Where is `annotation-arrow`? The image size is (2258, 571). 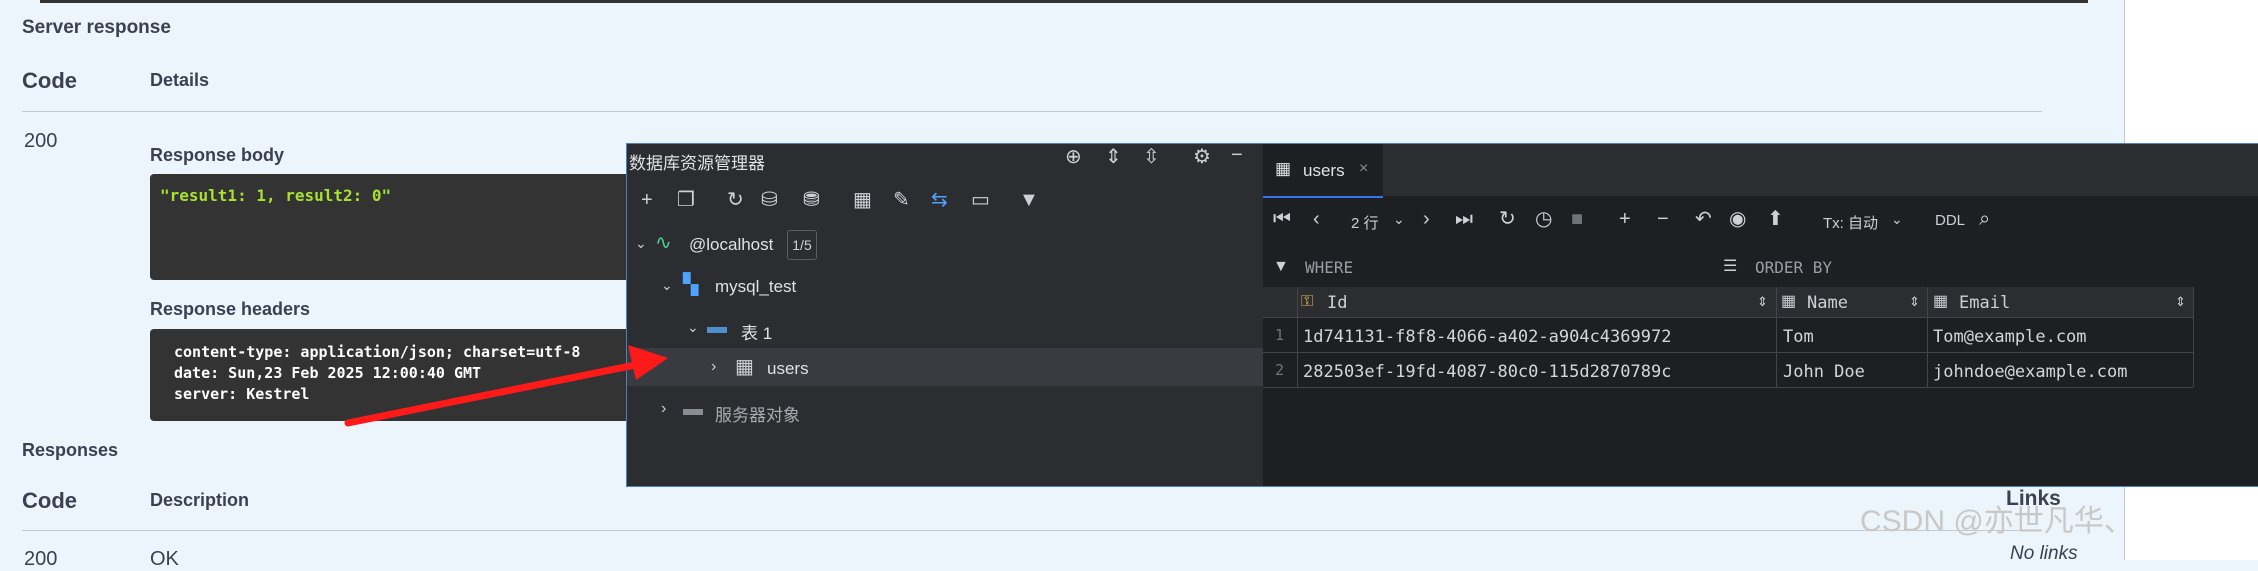 annotation-arrow is located at coordinates (506, 386).